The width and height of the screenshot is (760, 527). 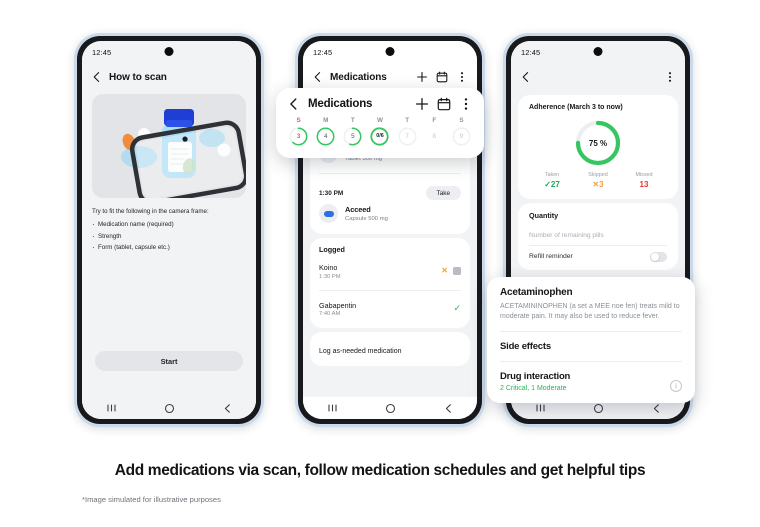 What do you see at coordinates (598, 255) in the screenshot?
I see `refill-reminder-row: Refill reminder` at bounding box center [598, 255].